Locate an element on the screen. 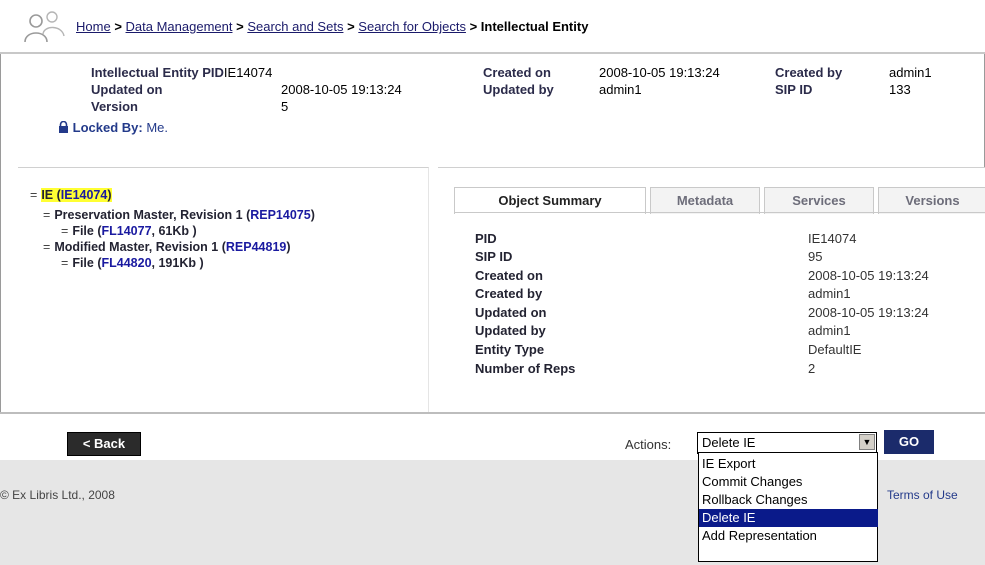 The image size is (985, 565). tree-node-file-2: = File (FL44820, 191Kb ) is located at coordinates (132, 263).